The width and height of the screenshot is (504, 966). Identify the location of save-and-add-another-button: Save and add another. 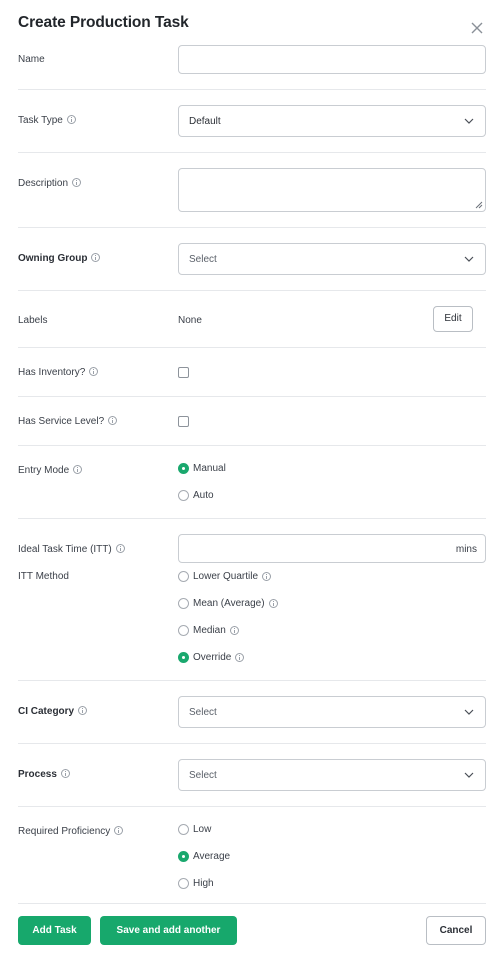
(168, 930).